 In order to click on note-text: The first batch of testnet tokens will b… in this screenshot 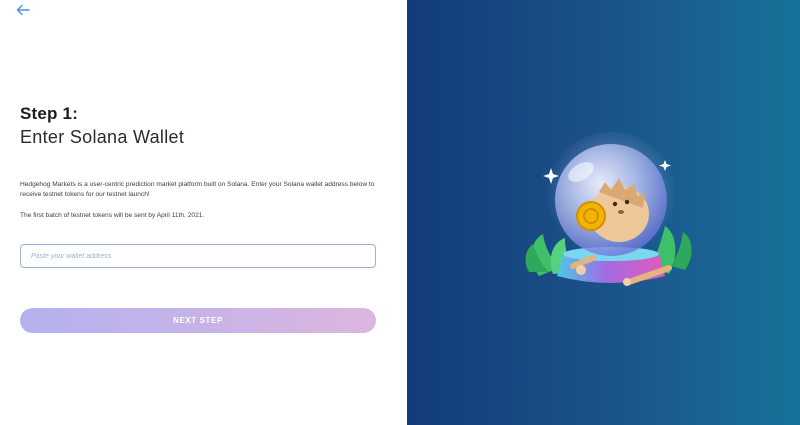, I will do `click(112, 215)`.